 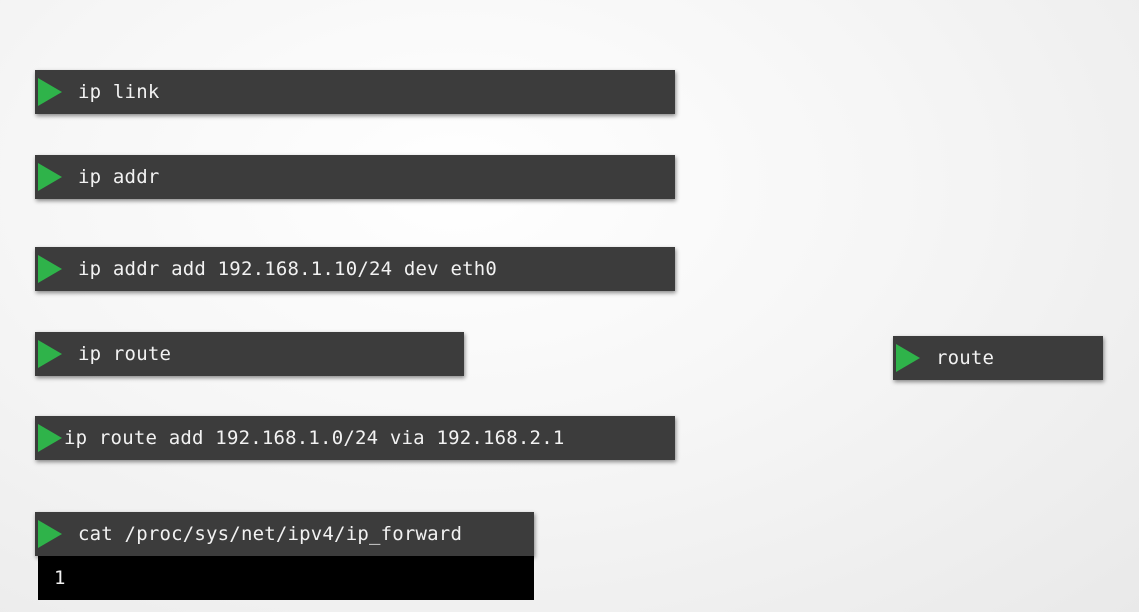 I want to click on command-cat-ip-forward: cat /proc/sys/net/ipv4/ip_forward, so click(x=284, y=534).